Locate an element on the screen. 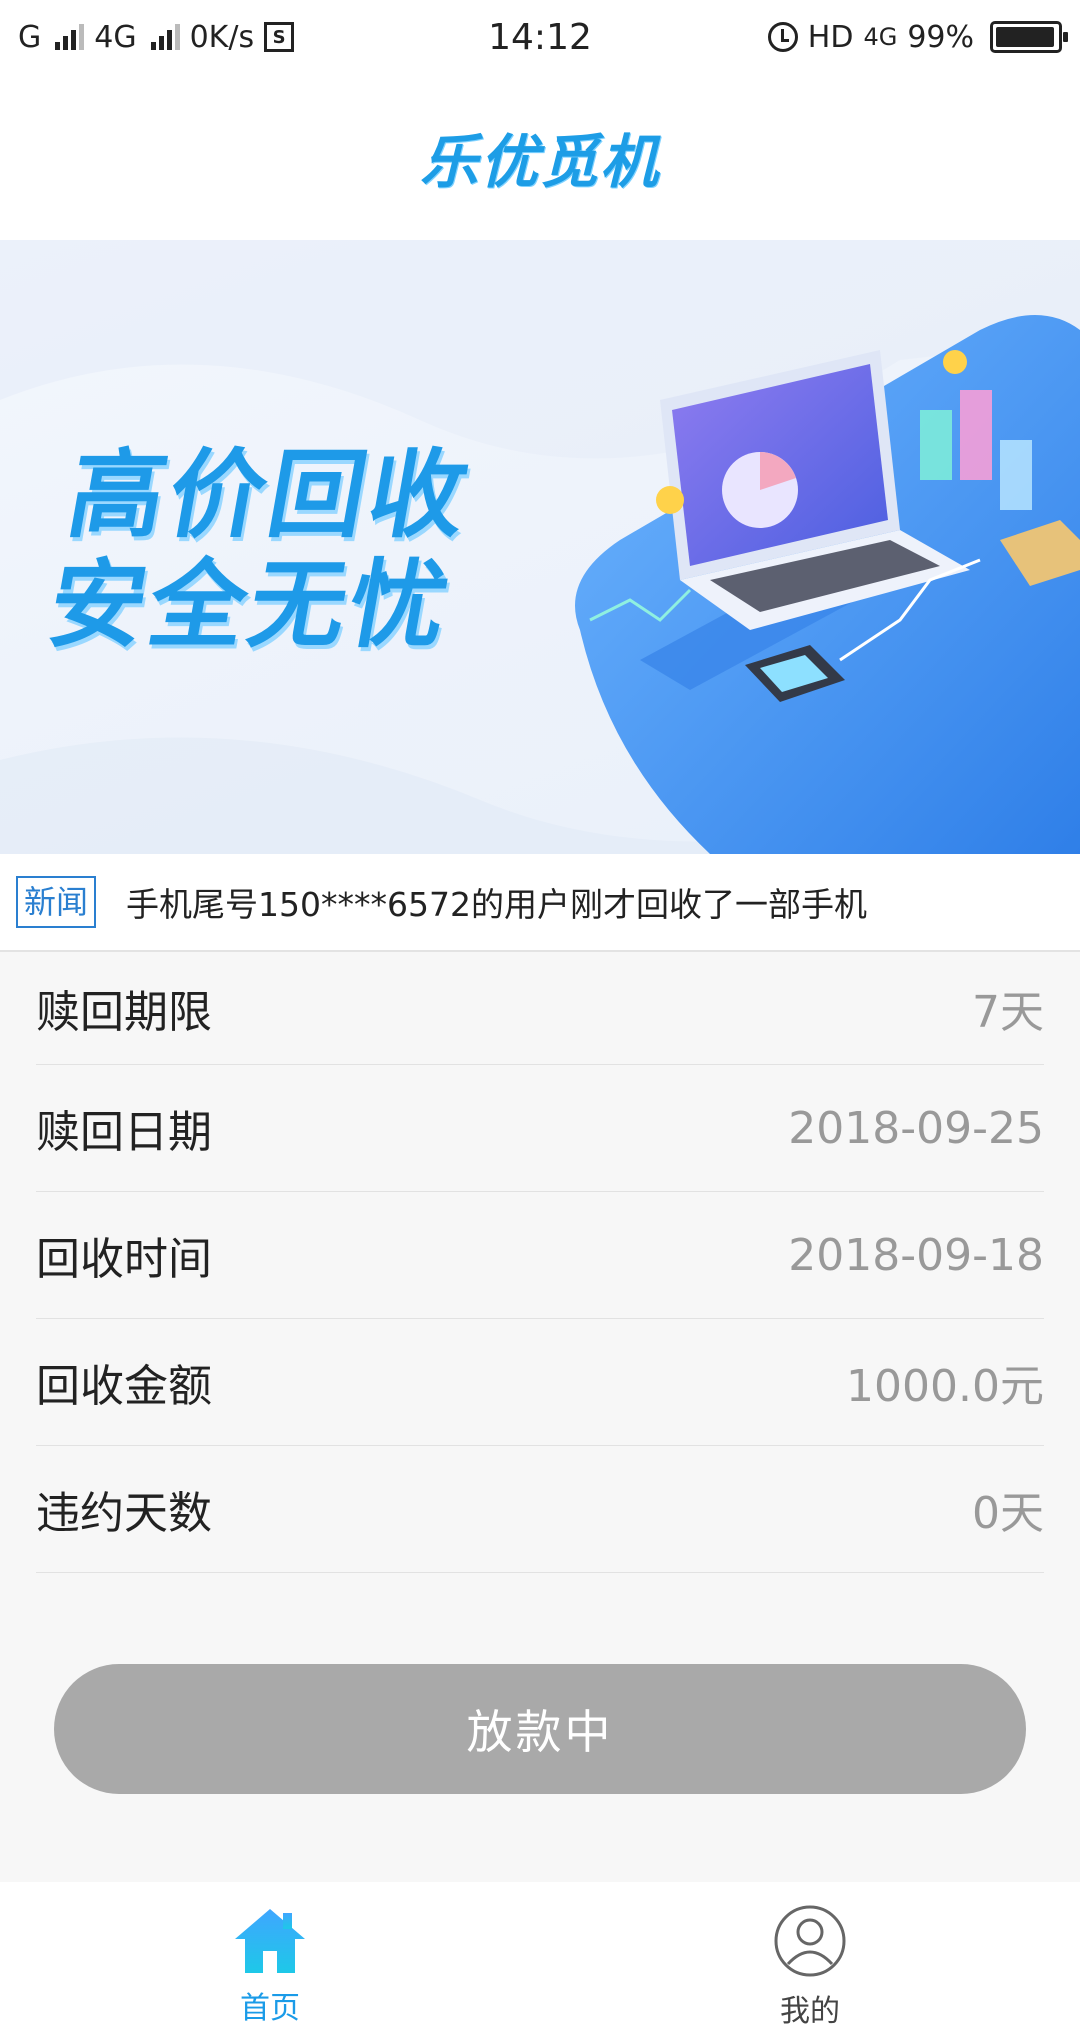  info-label: 违约天数 is located at coordinates (124, 1513).